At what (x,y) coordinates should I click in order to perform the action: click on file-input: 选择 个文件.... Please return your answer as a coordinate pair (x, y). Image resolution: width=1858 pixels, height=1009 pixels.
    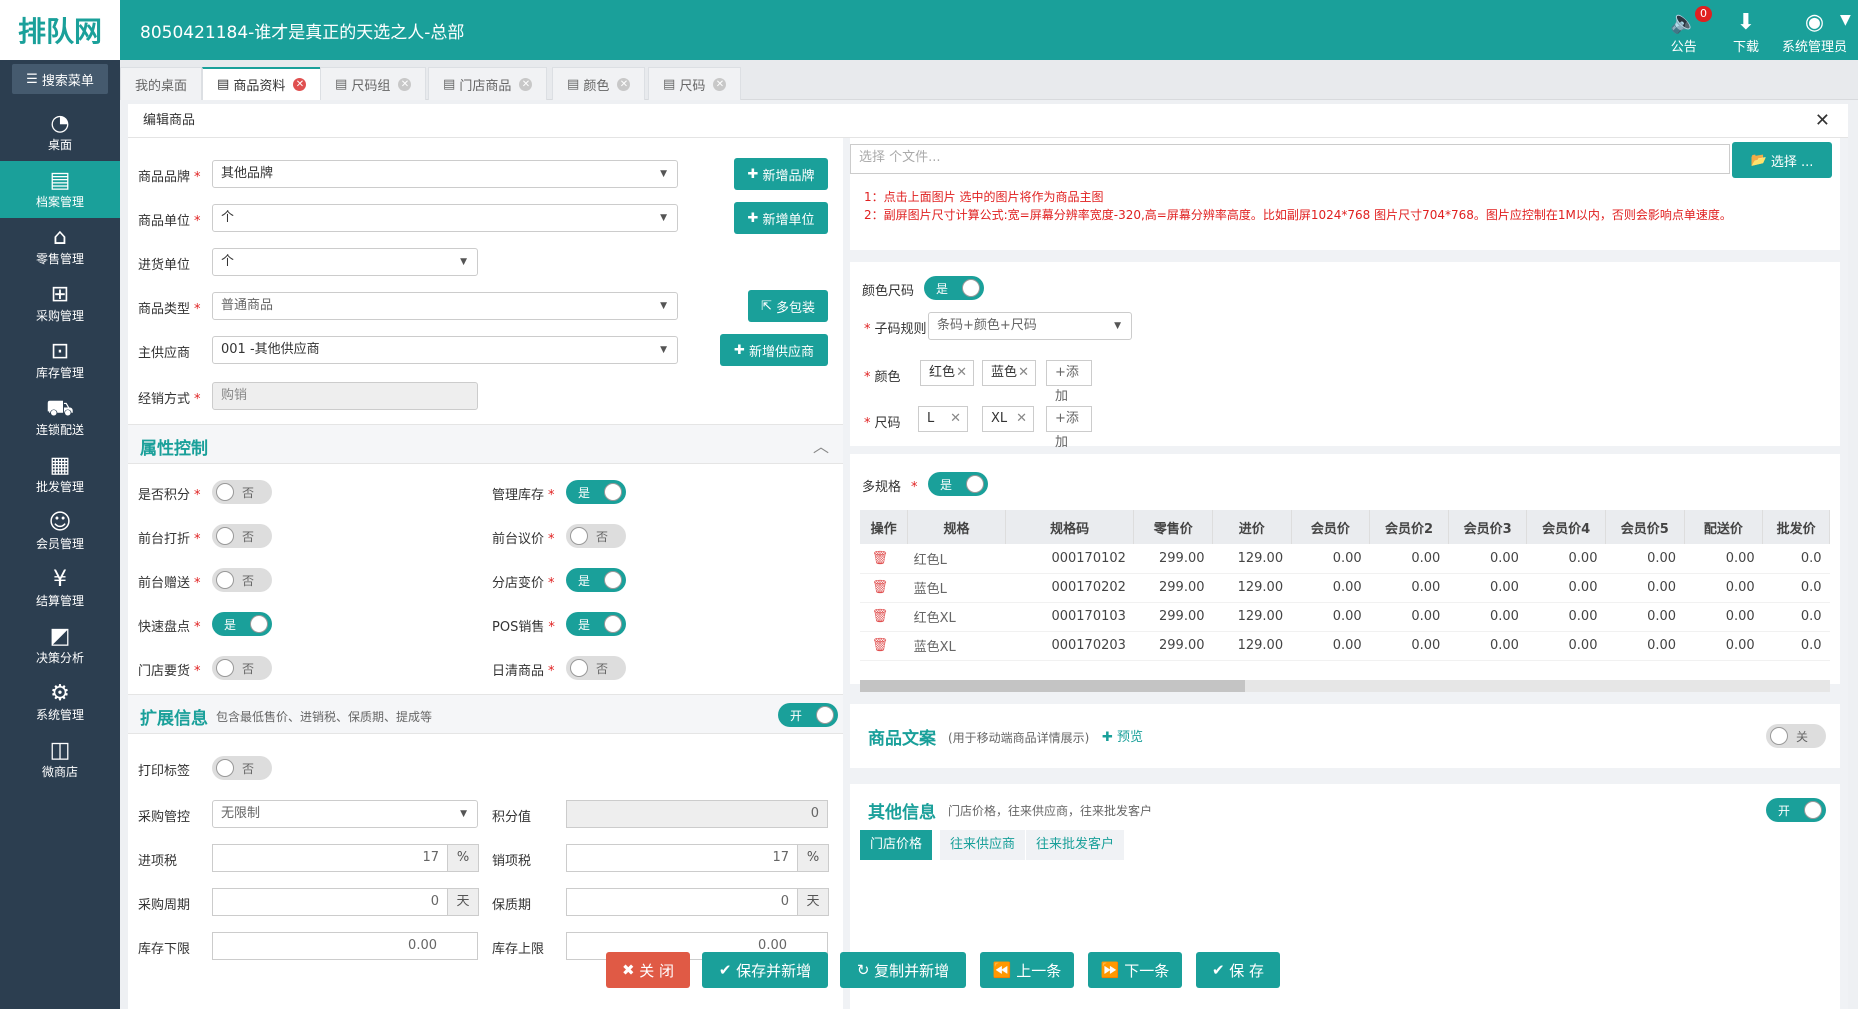
    Looking at the image, I should click on (1290, 159).